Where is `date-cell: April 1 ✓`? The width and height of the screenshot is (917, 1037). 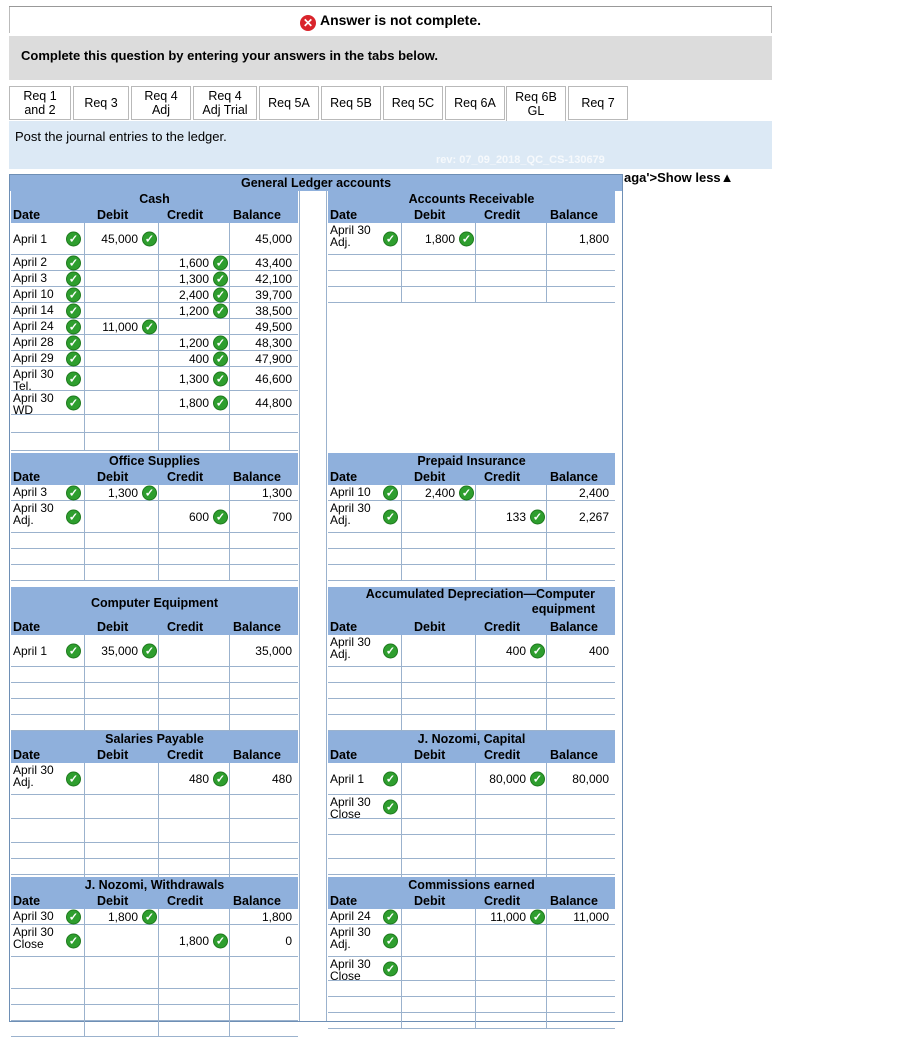
date-cell: April 1 ✓ is located at coordinates (48, 238).